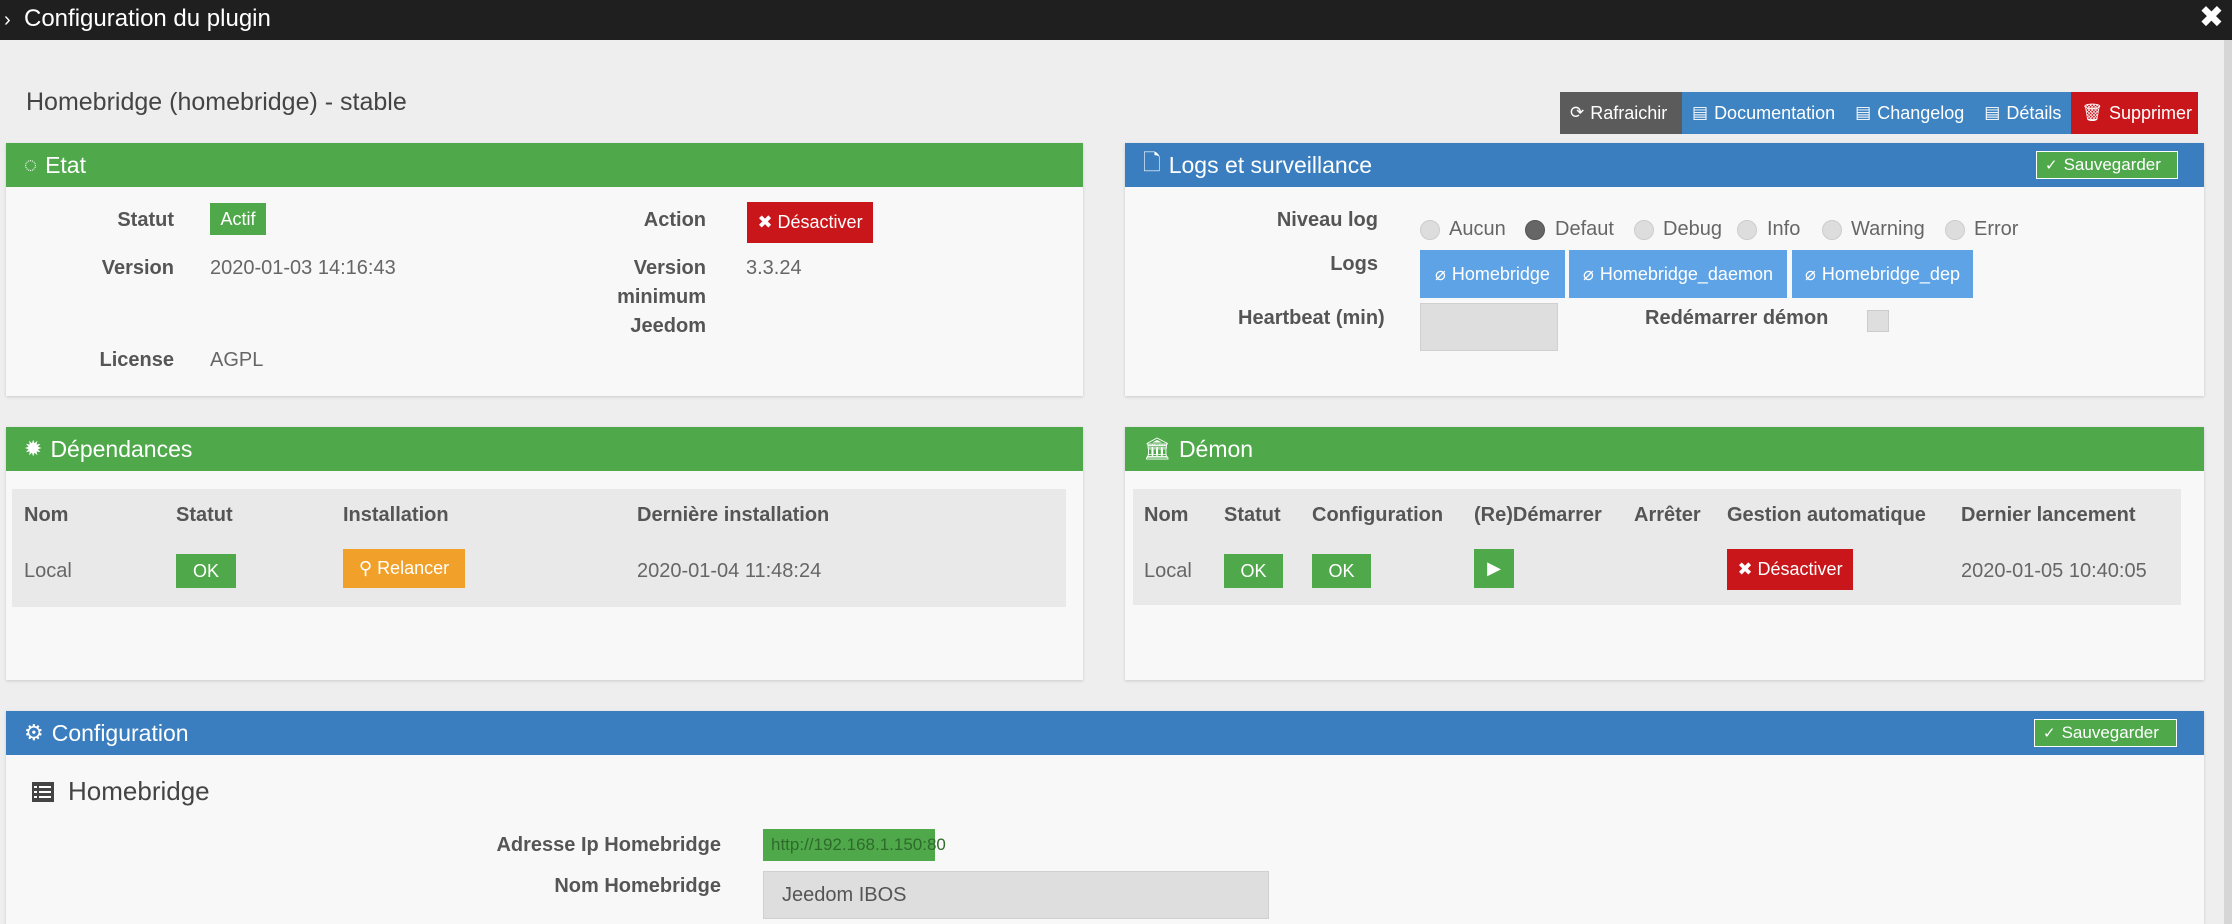  Describe the element at coordinates (1105, 733) in the screenshot. I see `configuration-header: ⚙ Configuration ✓ Sauvegarder` at that location.